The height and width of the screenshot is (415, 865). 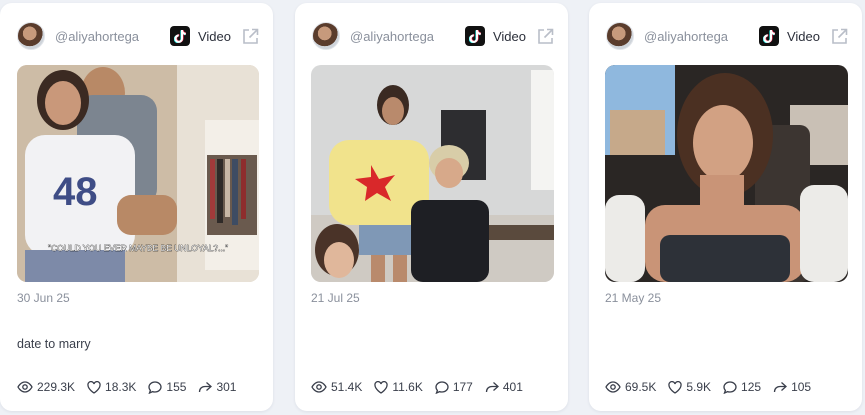 What do you see at coordinates (699, 387) in the screenshot?
I see `likes-count: 5.9K` at bounding box center [699, 387].